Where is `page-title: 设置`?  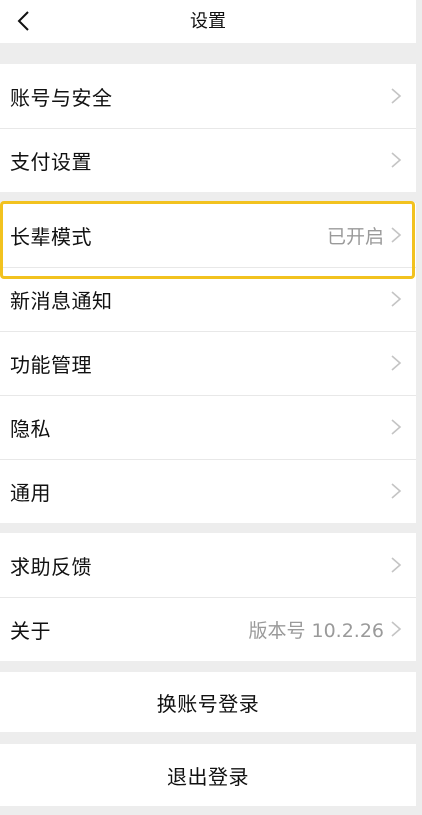
page-title: 设置 is located at coordinates (208, 21).